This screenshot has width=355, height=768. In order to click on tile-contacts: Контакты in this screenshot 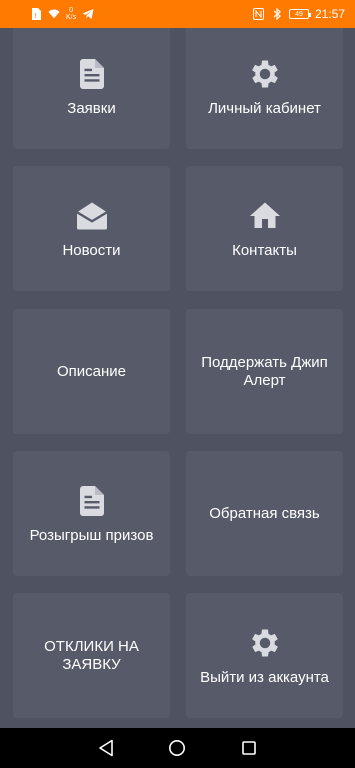, I will do `click(264, 228)`.